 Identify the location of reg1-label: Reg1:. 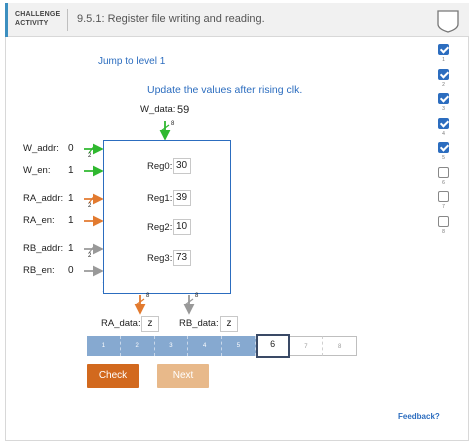
(160, 198).